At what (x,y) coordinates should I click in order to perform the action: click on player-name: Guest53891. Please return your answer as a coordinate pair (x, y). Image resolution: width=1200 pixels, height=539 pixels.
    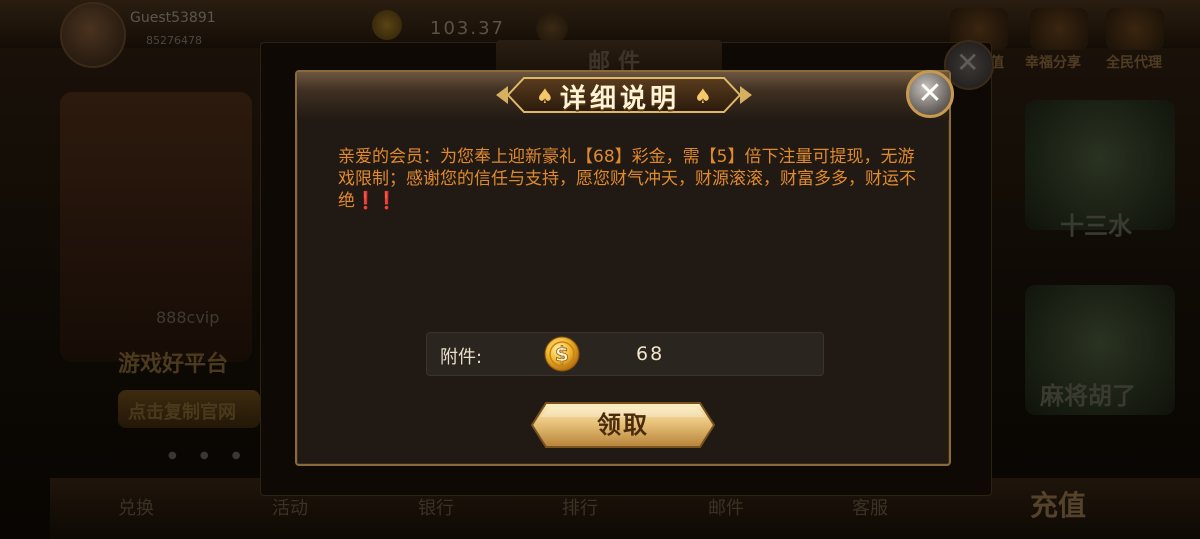
    Looking at the image, I should click on (173, 18).